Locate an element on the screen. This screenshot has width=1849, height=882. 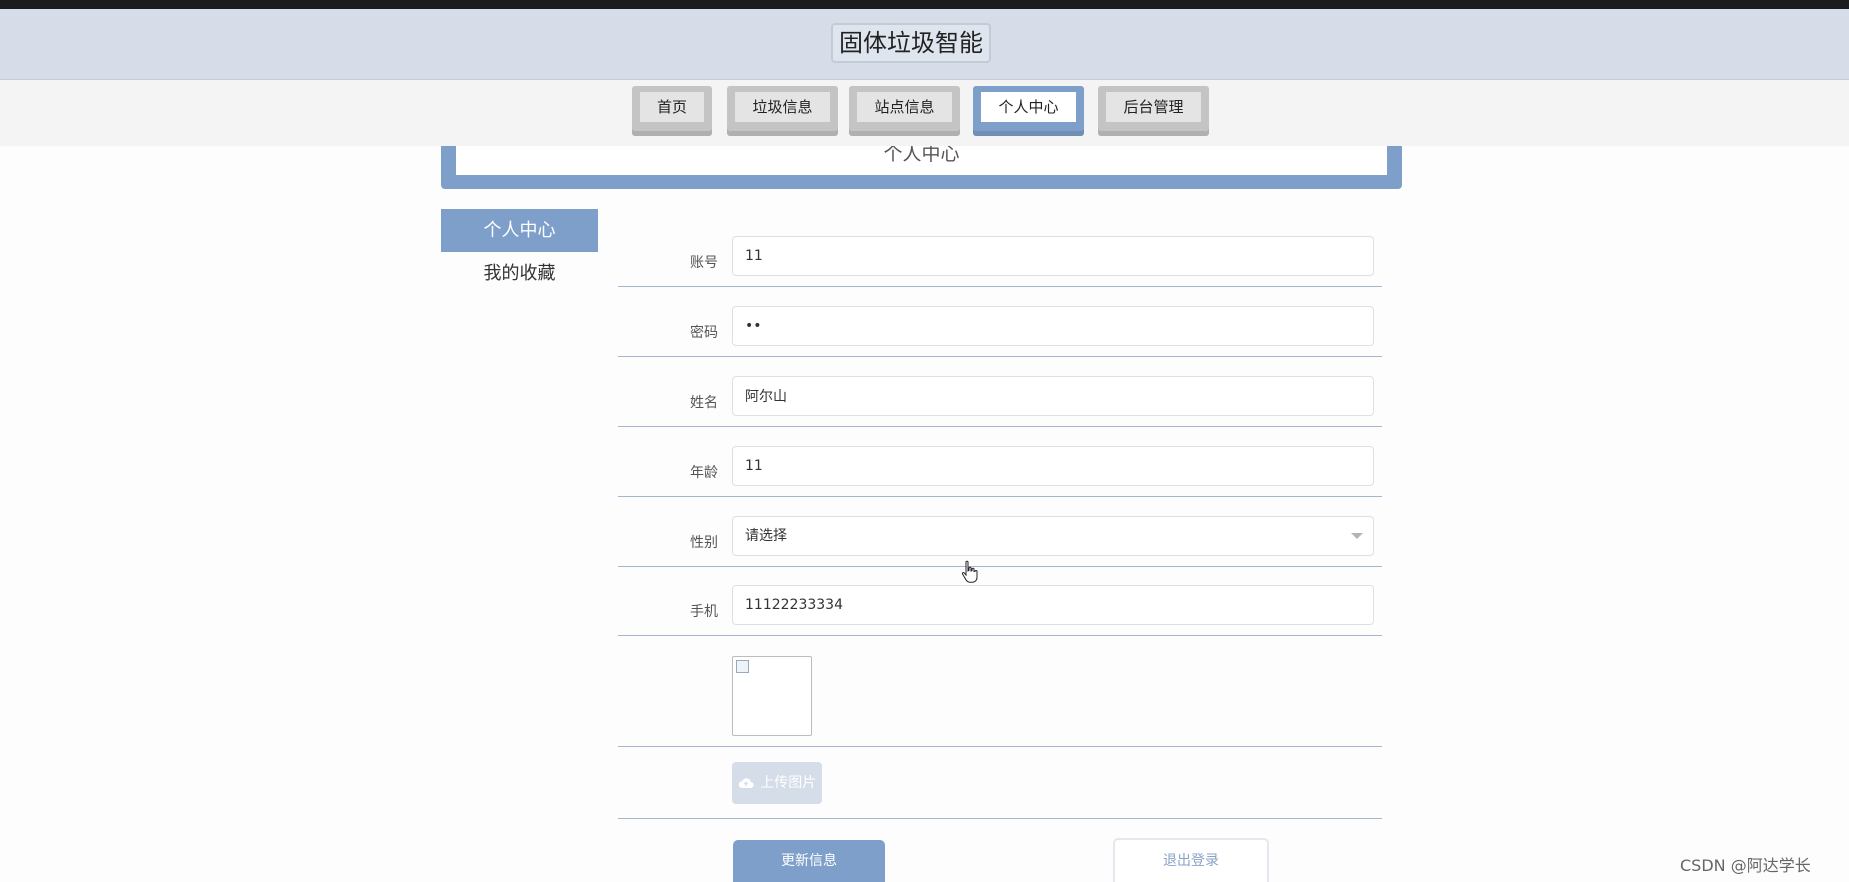
gender-select: 请选择 is located at coordinates (1053, 536).